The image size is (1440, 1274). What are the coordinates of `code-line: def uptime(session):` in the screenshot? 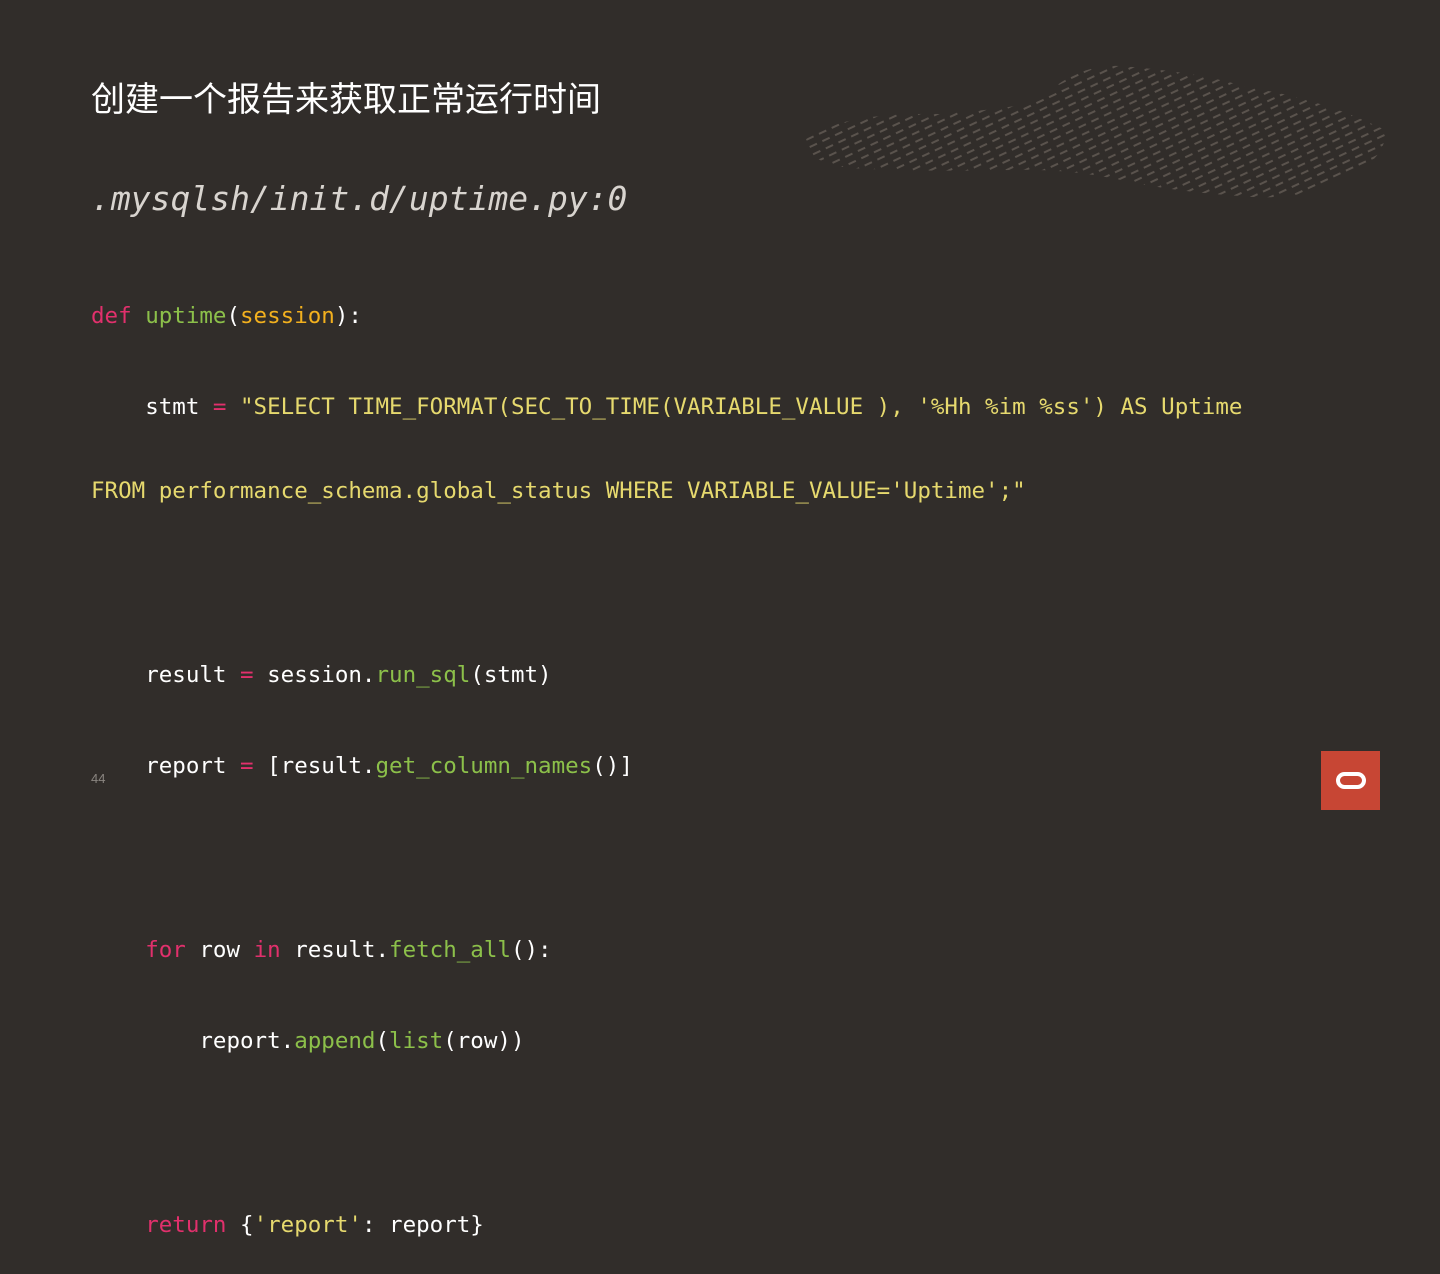 It's located at (741, 319).